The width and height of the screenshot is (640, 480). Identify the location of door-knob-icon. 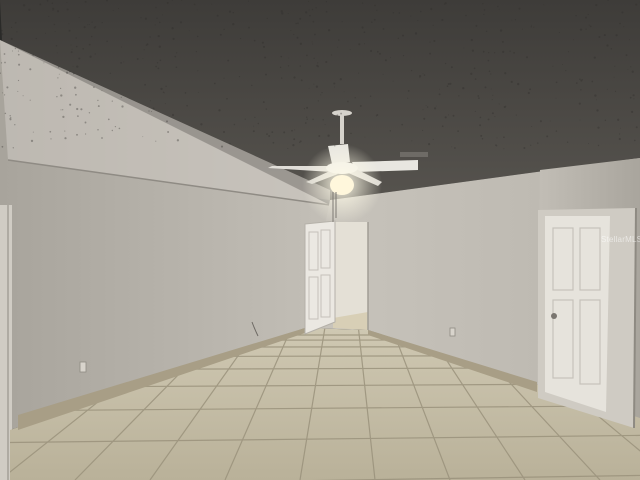
(554, 316).